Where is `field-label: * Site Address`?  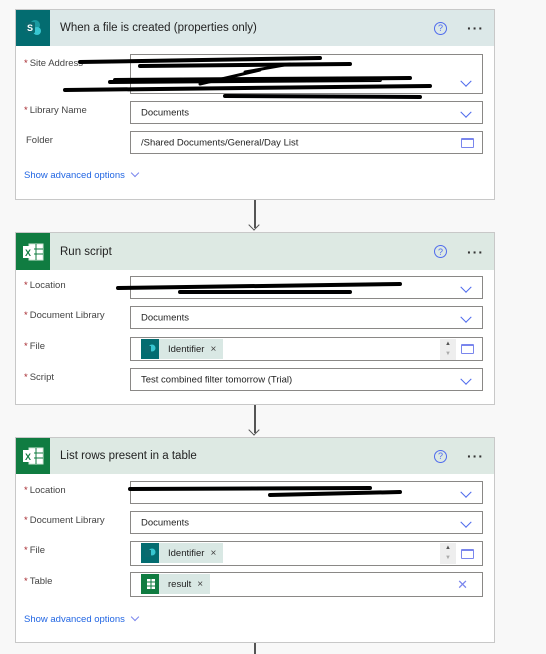
field-label: * Site Address is located at coordinates (53, 63).